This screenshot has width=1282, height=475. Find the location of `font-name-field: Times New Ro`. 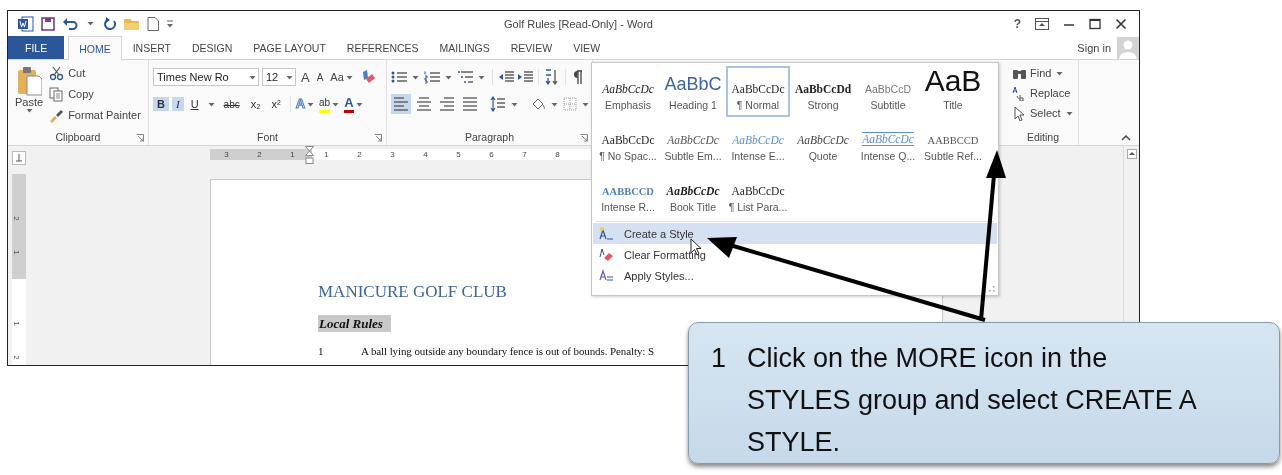

font-name-field: Times New Ro is located at coordinates (206, 77).